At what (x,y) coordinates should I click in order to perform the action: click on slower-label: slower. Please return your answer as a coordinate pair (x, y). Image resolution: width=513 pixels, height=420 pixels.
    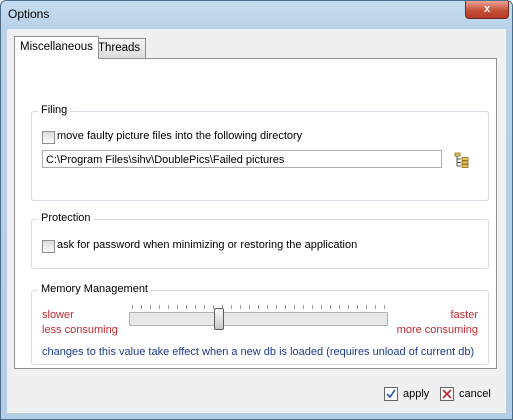
    Looking at the image, I should click on (58, 315).